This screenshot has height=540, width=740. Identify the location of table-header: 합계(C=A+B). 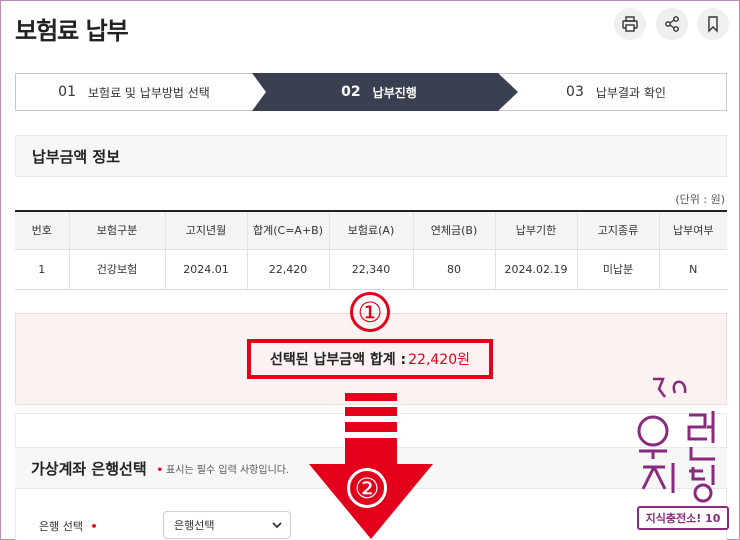
(288, 230).